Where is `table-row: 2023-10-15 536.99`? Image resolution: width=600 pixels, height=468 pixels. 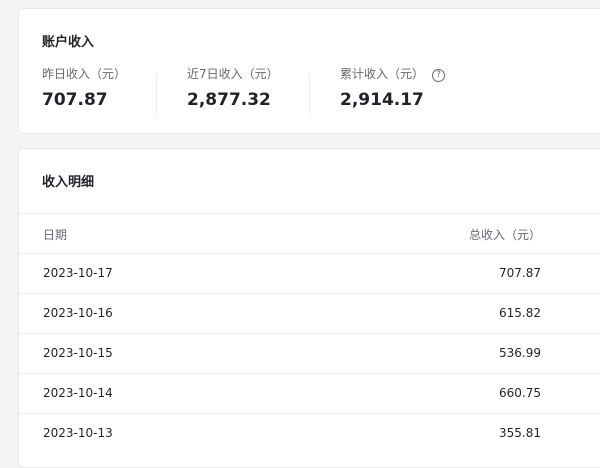
table-row: 2023-10-15 536.99 is located at coordinates (309, 353).